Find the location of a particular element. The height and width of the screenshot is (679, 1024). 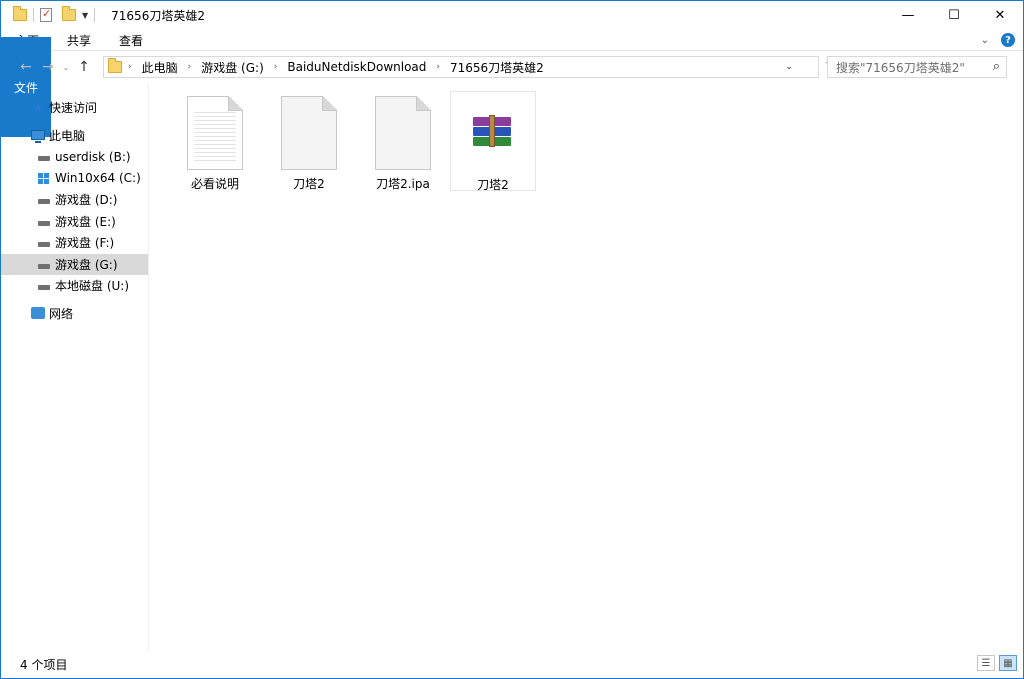

sidebar-item-label: 快速访问 is located at coordinates (73, 108).